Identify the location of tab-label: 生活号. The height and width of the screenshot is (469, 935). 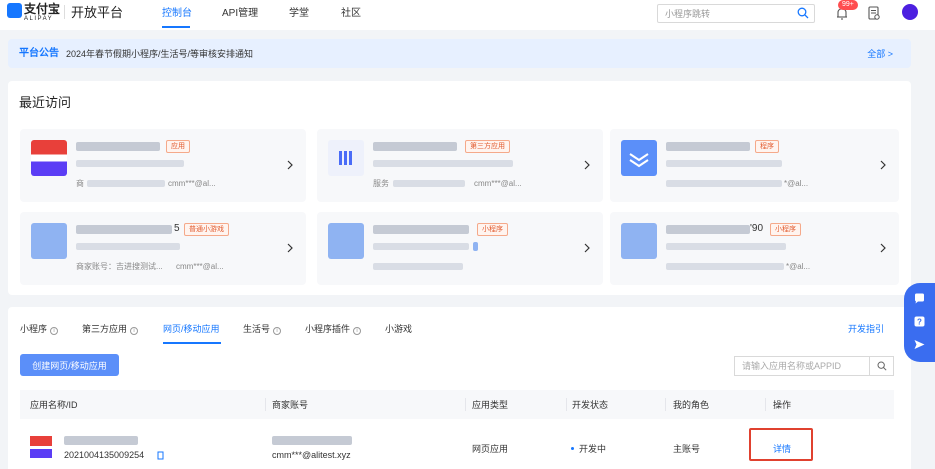
(257, 329).